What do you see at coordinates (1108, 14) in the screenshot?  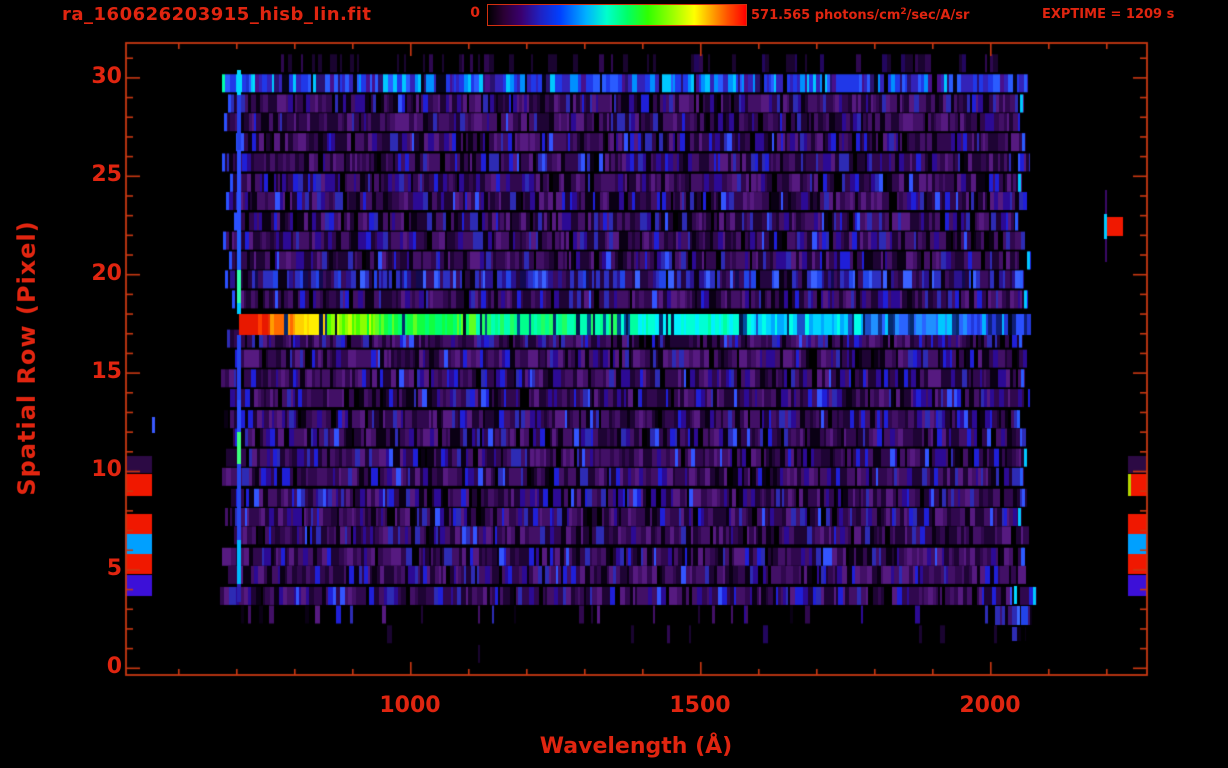 I see `exptime-label: EXPTIME = 1209 s` at bounding box center [1108, 14].